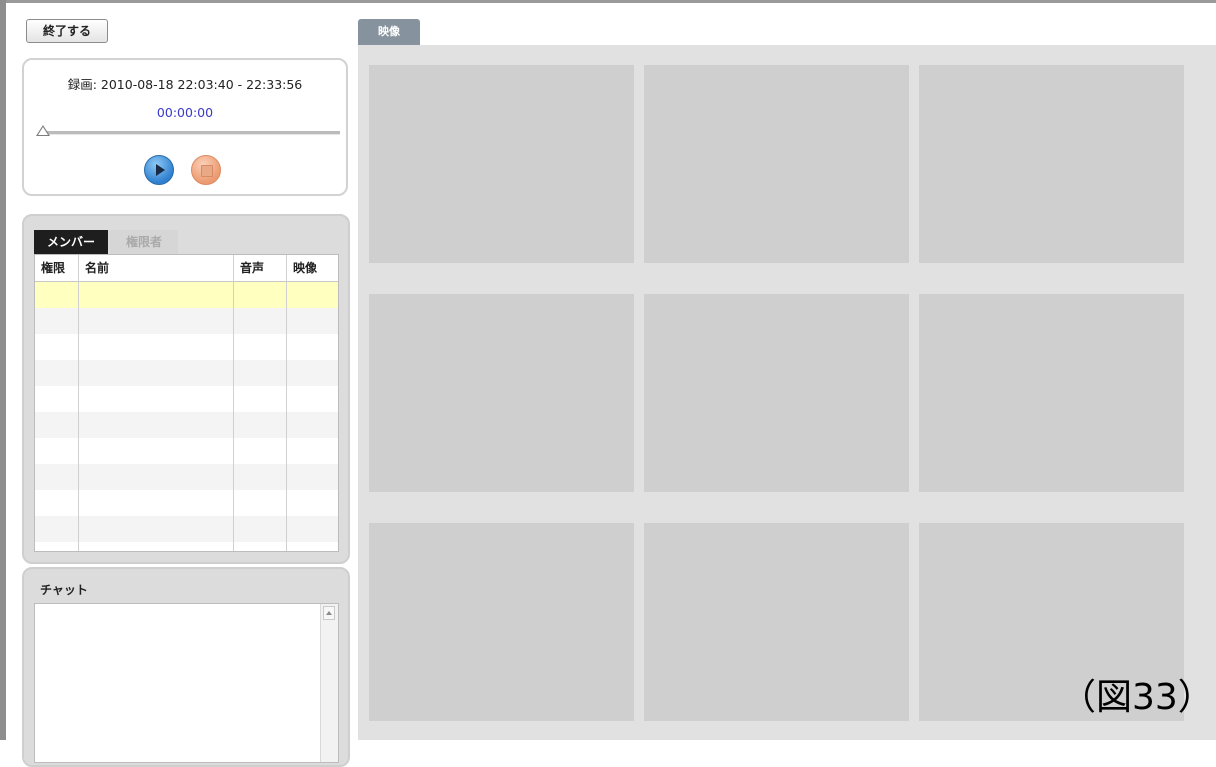 Image resolution: width=1216 pixels, height=767 pixels. I want to click on member-panel: メンバー 権限者 権限 名前 音声 映像, so click(186, 389).